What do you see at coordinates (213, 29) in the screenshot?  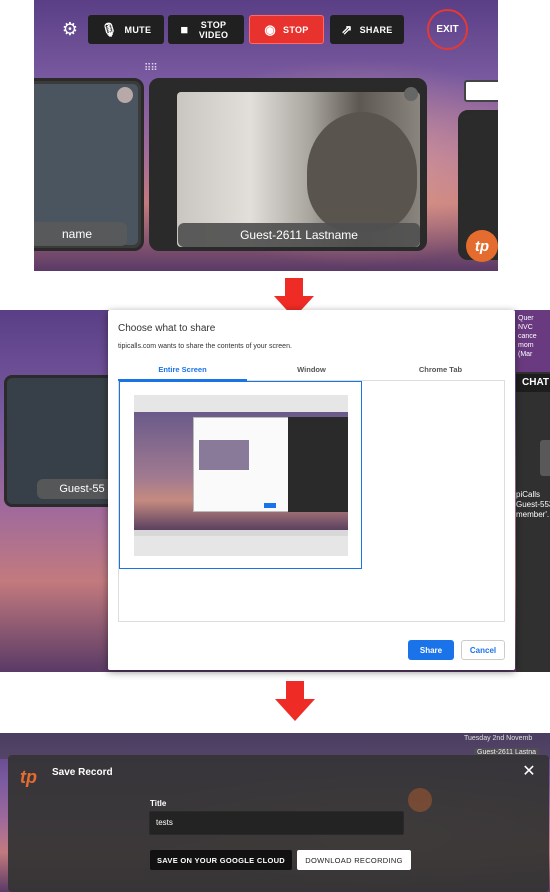 I see `stop-video-label: STOP VIDEO` at bounding box center [213, 29].